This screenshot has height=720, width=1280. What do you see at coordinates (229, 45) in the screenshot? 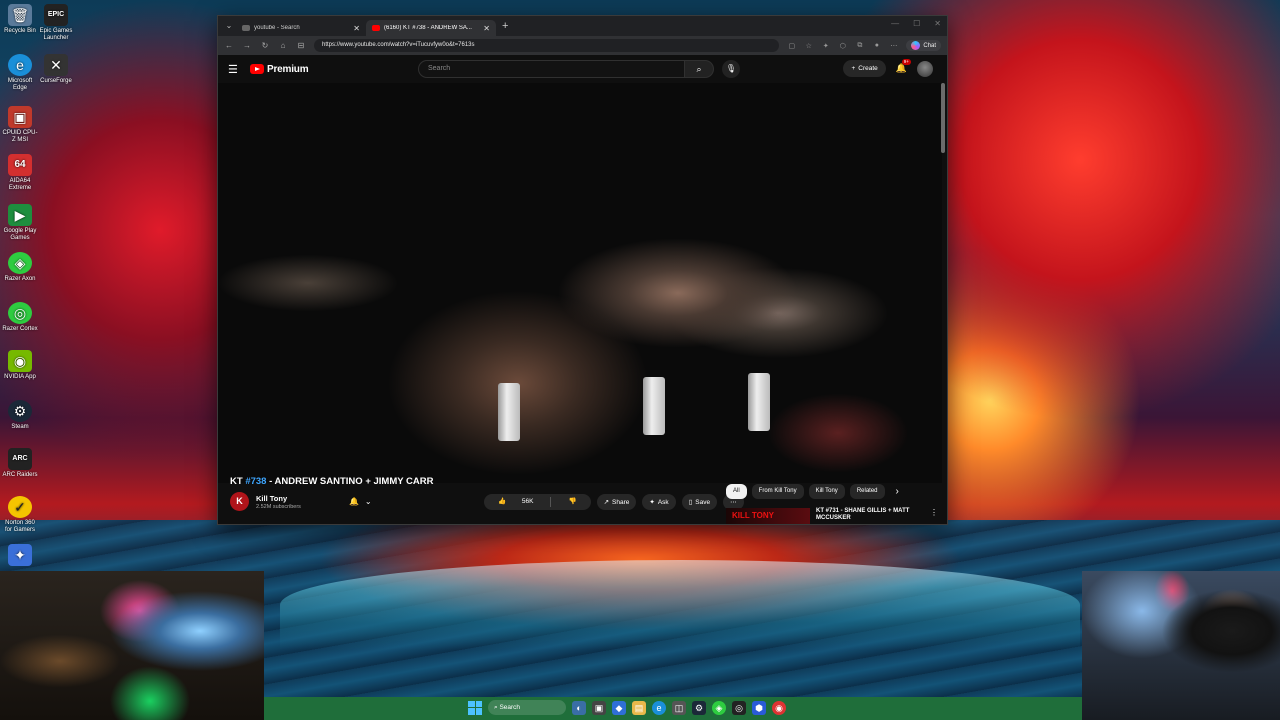
I see `back-icon: ←` at bounding box center [229, 45].